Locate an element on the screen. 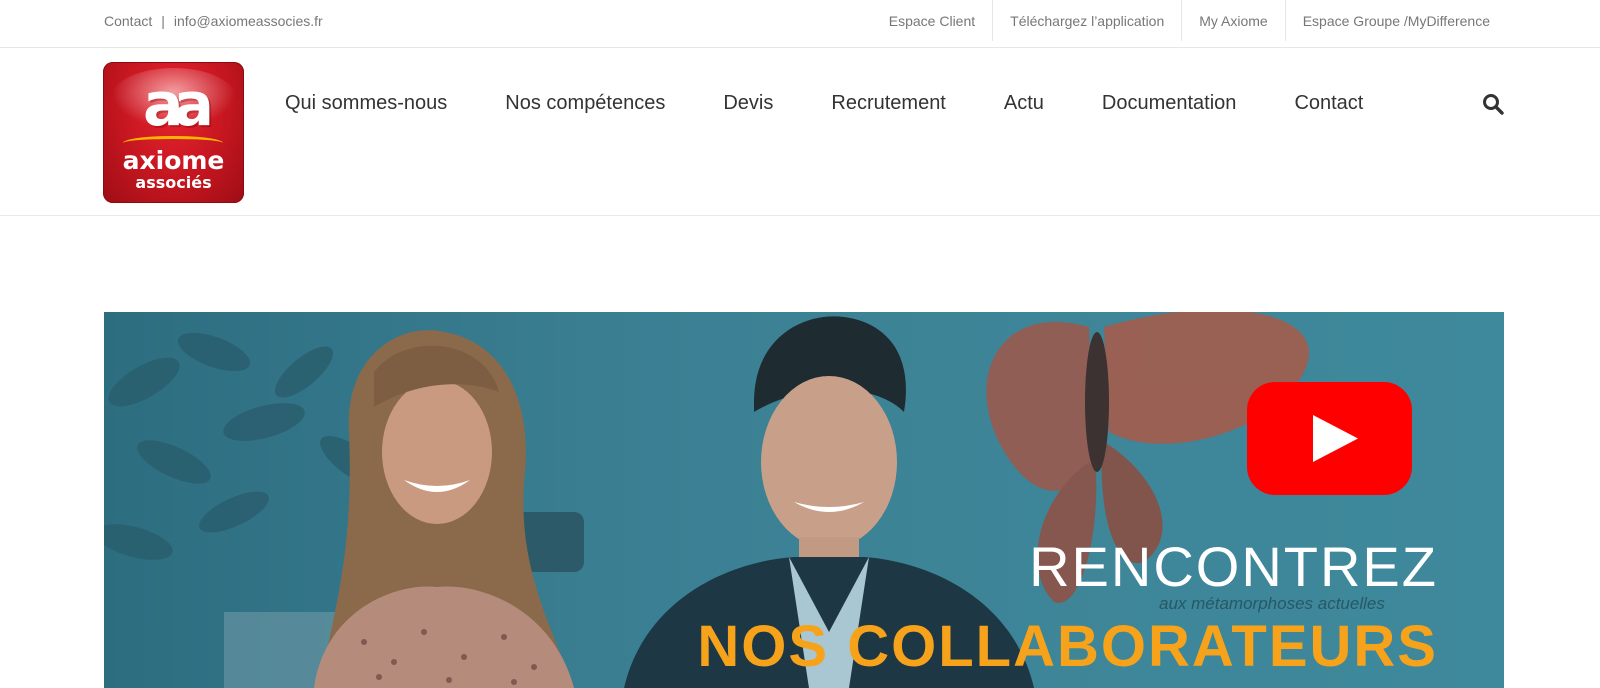 Image resolution: width=1600 pixels, height=688 pixels. search-icon is located at coordinates (1493, 104).